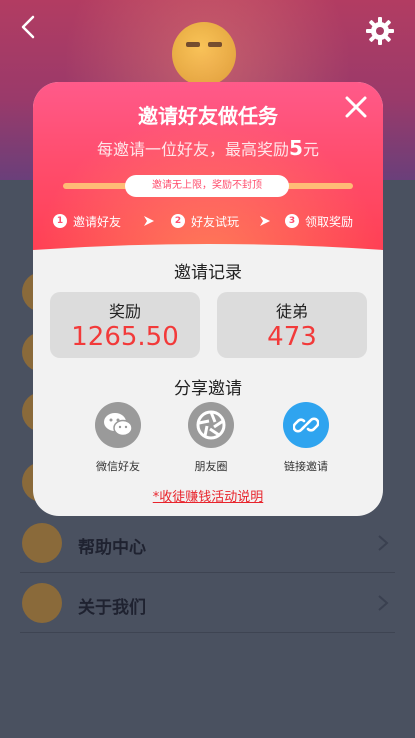 Image resolution: width=415 pixels, height=738 pixels. What do you see at coordinates (118, 466) in the screenshot?
I see `share-label: 微信好友` at bounding box center [118, 466].